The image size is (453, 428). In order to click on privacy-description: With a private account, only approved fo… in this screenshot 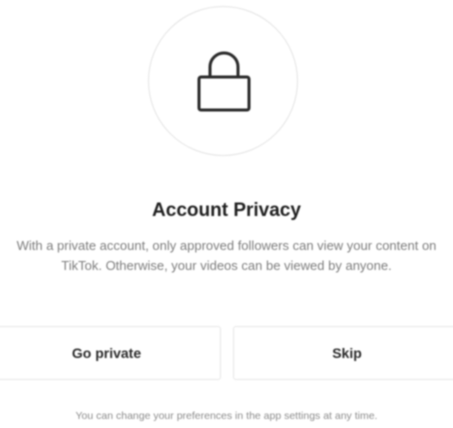, I will do `click(226, 255)`.